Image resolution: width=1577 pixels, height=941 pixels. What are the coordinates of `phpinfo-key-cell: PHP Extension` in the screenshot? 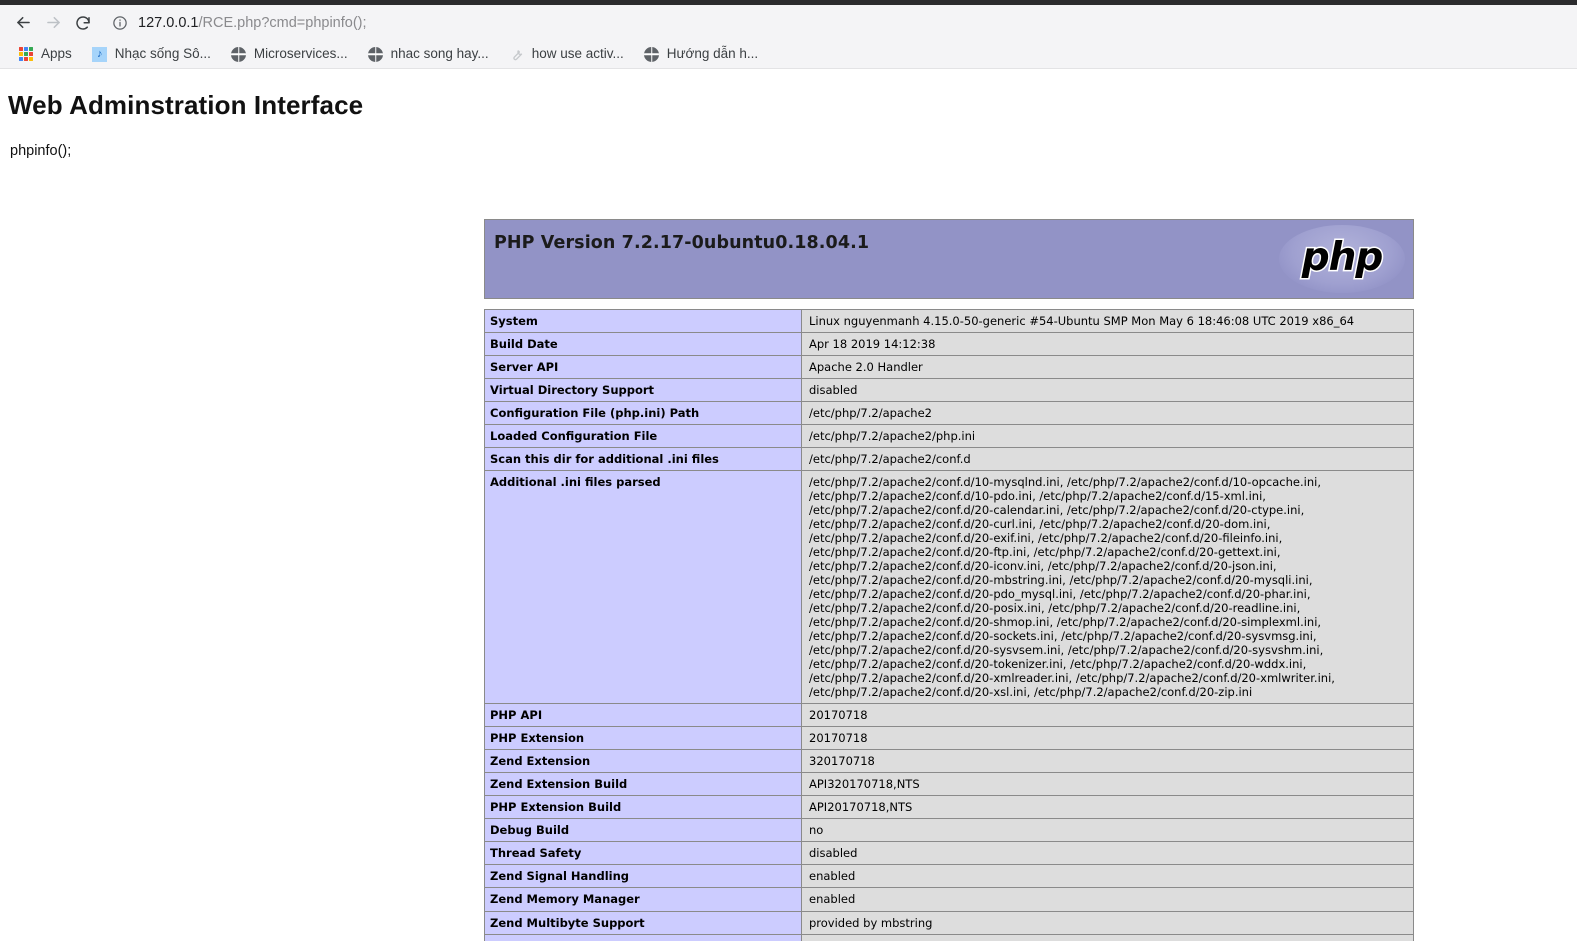 It's located at (643, 738).